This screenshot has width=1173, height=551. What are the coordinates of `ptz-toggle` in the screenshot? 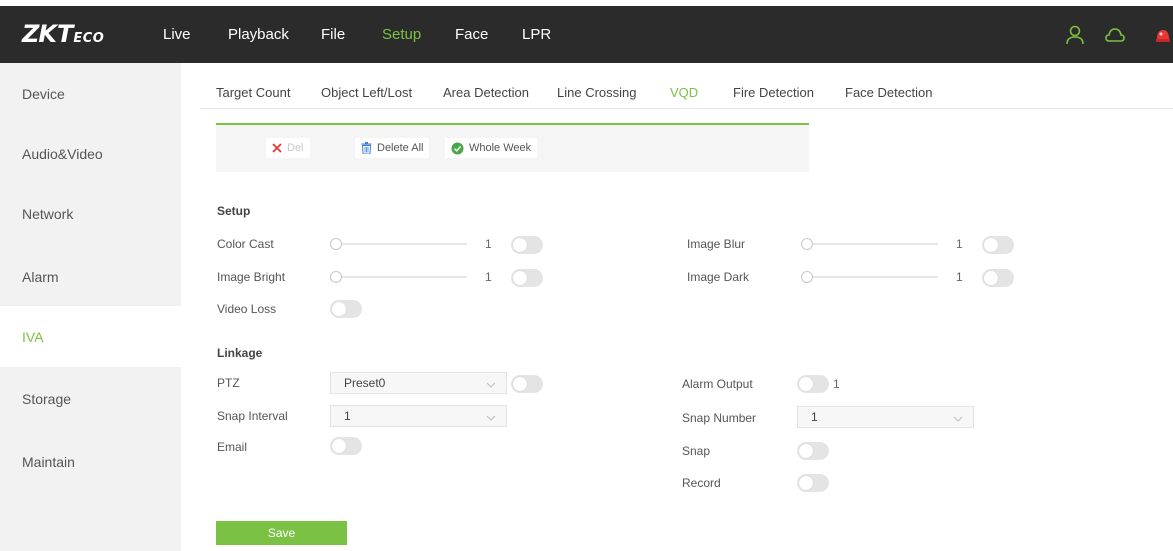 It's located at (527, 384).